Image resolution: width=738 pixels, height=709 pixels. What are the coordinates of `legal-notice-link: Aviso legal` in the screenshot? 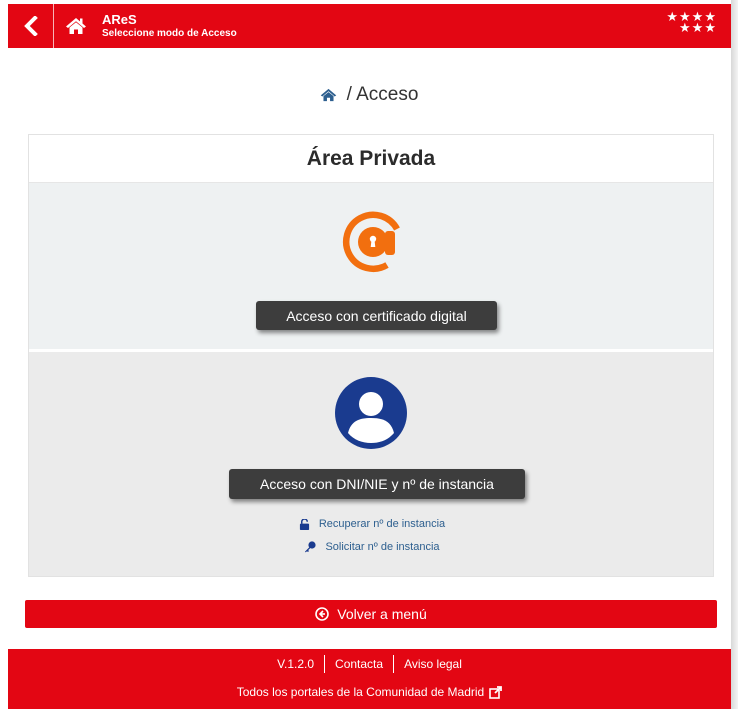 It's located at (433, 664).